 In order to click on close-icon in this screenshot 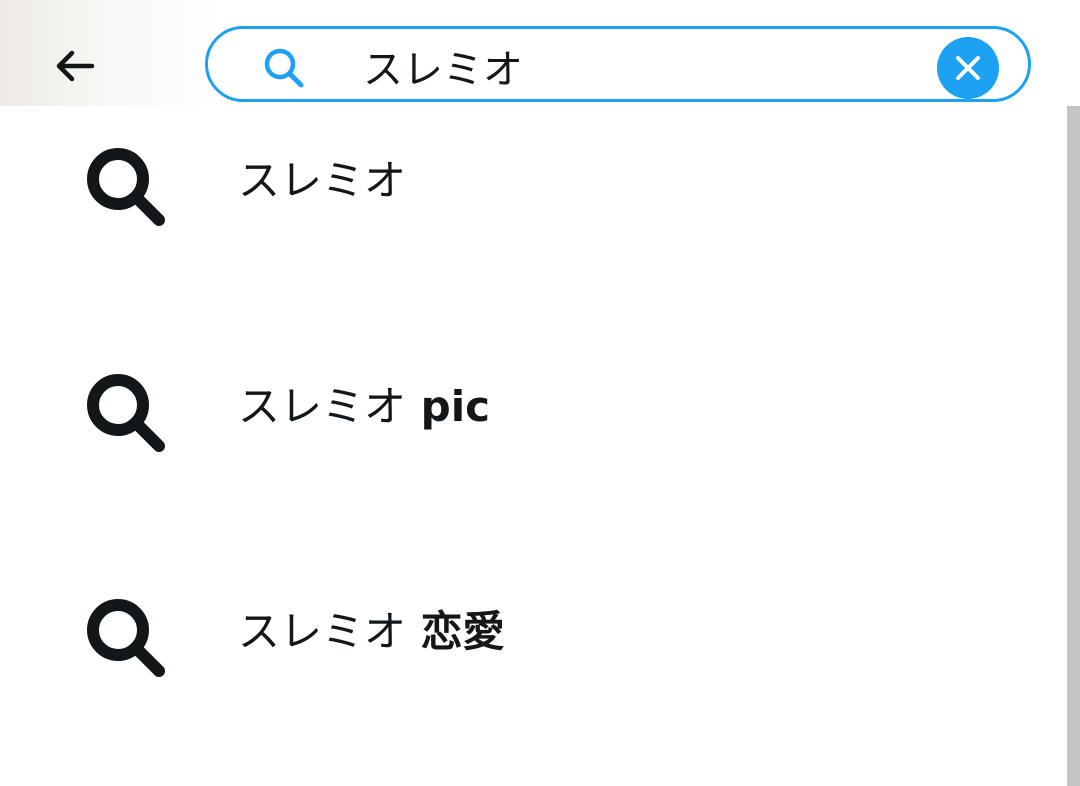, I will do `click(968, 68)`.